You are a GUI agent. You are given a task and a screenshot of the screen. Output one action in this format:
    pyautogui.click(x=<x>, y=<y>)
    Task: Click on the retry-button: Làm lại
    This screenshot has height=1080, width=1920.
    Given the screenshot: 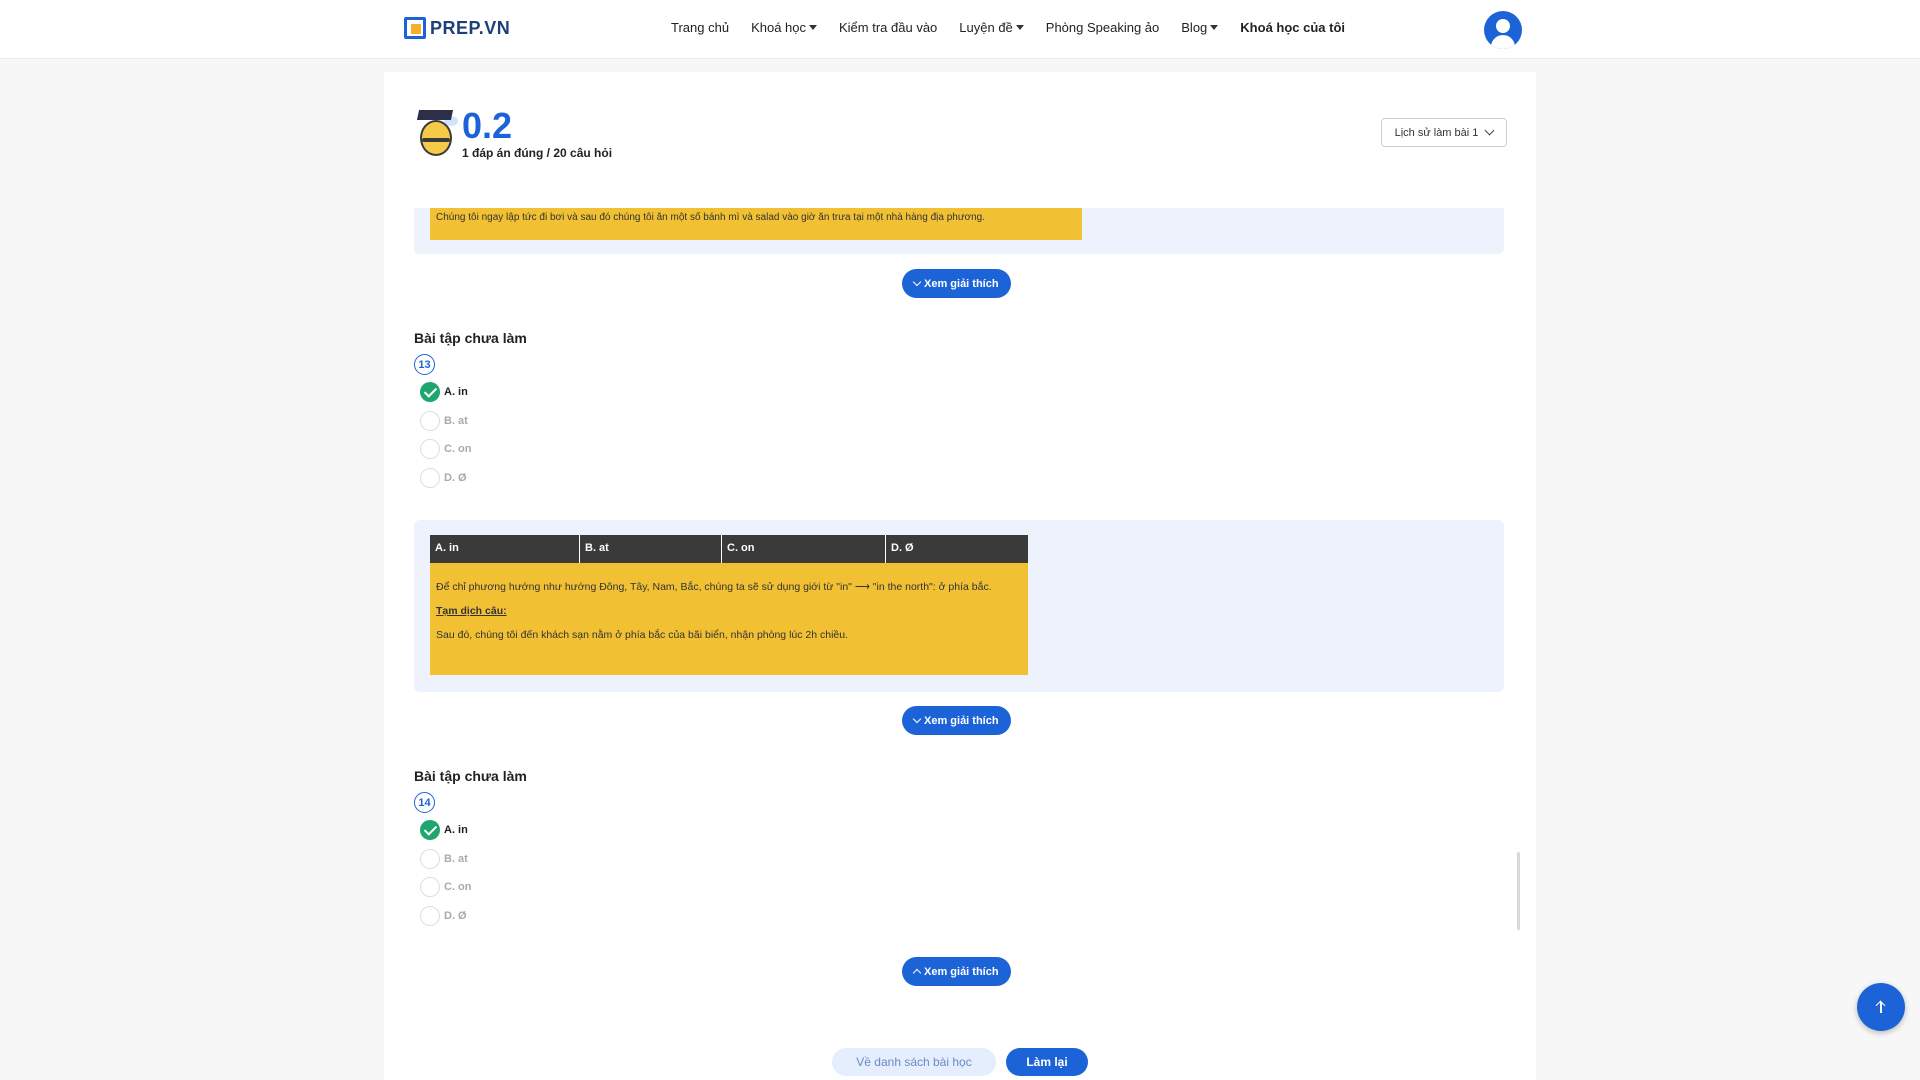 What is the action you would take?
    pyautogui.click(x=1047, y=1062)
    